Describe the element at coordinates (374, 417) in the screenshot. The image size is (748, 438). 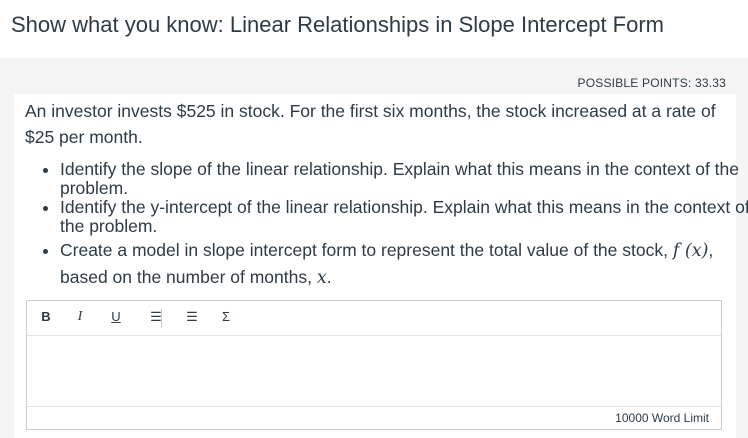
I see `editor-status-bar: 10000 Word Limit` at that location.